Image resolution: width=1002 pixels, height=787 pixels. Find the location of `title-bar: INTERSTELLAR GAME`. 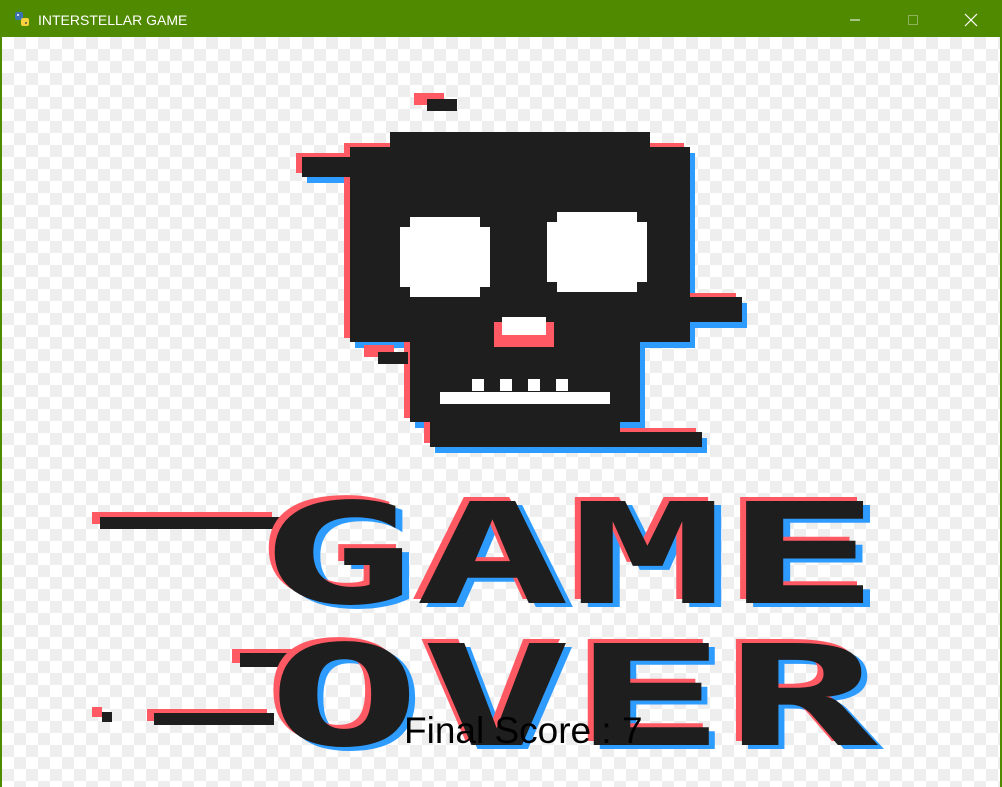

title-bar: INTERSTELLAR GAME is located at coordinates (501, 19).